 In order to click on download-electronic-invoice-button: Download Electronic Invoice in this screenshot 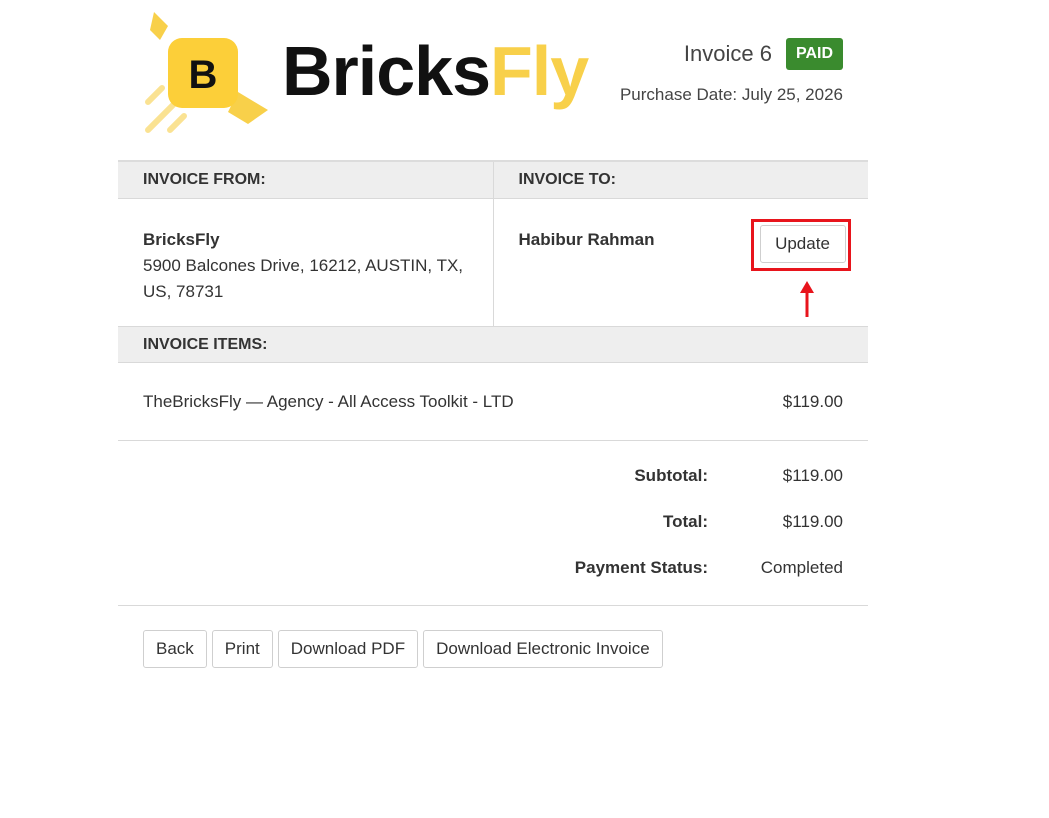, I will do `click(543, 649)`.